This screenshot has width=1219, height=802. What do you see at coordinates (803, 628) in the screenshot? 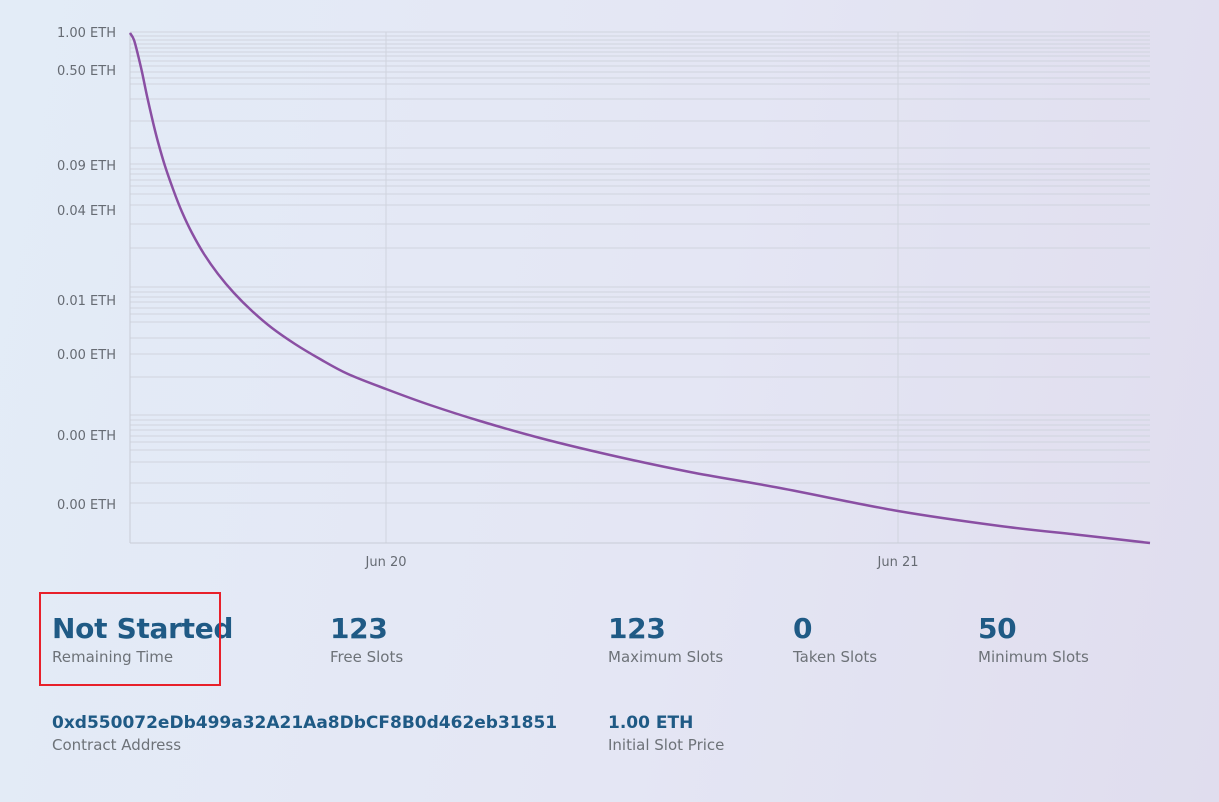
I see `taken-slots-value: 0` at bounding box center [803, 628].